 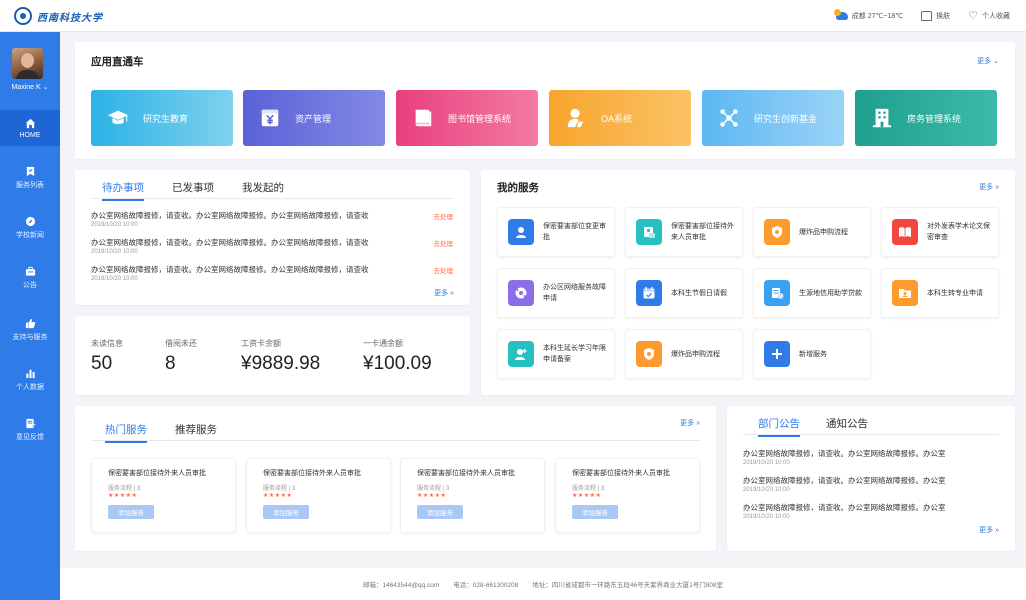 I want to click on service-item: 办公区网络服务故障申请, so click(x=556, y=293).